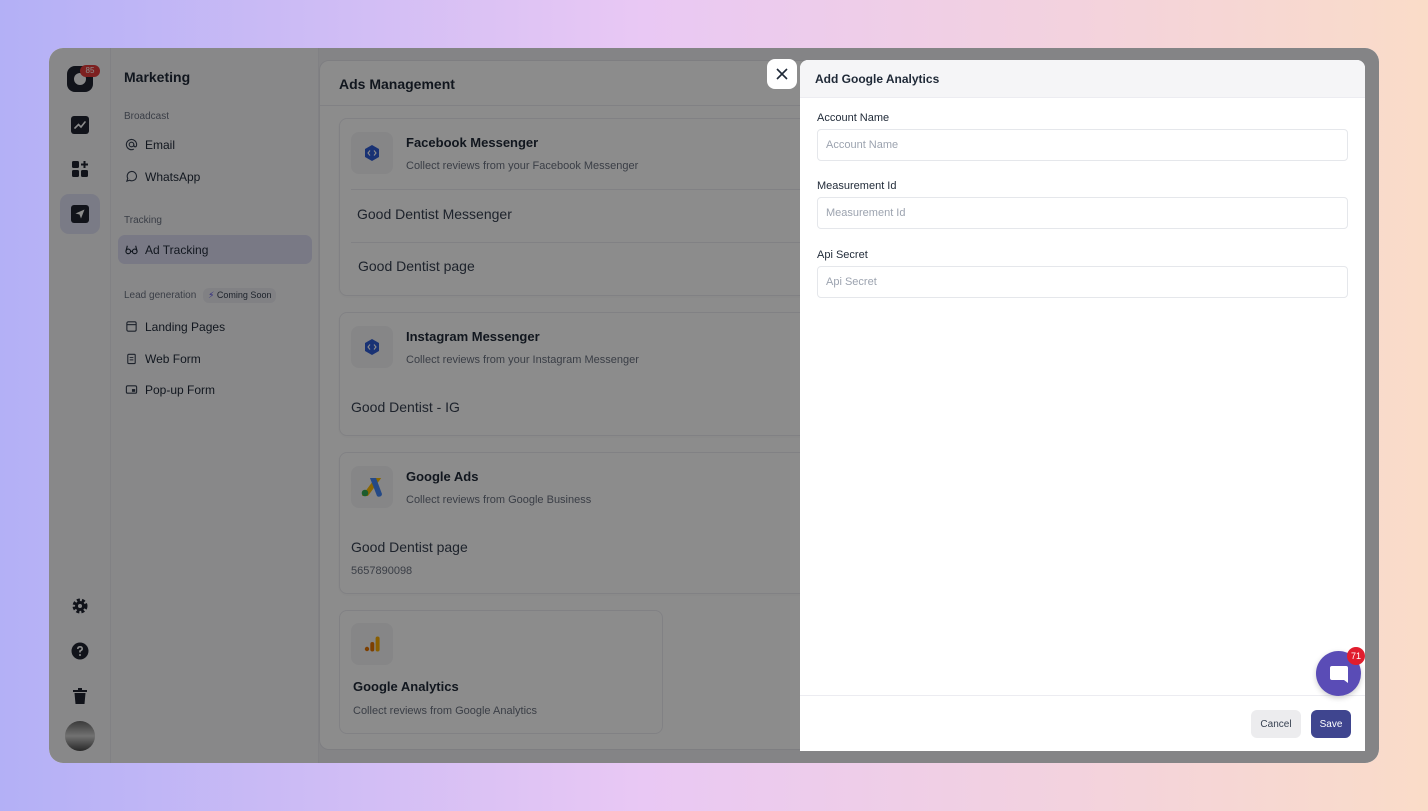 The height and width of the screenshot is (811, 1428). What do you see at coordinates (1082, 145) in the screenshot?
I see `account-name-input` at bounding box center [1082, 145].